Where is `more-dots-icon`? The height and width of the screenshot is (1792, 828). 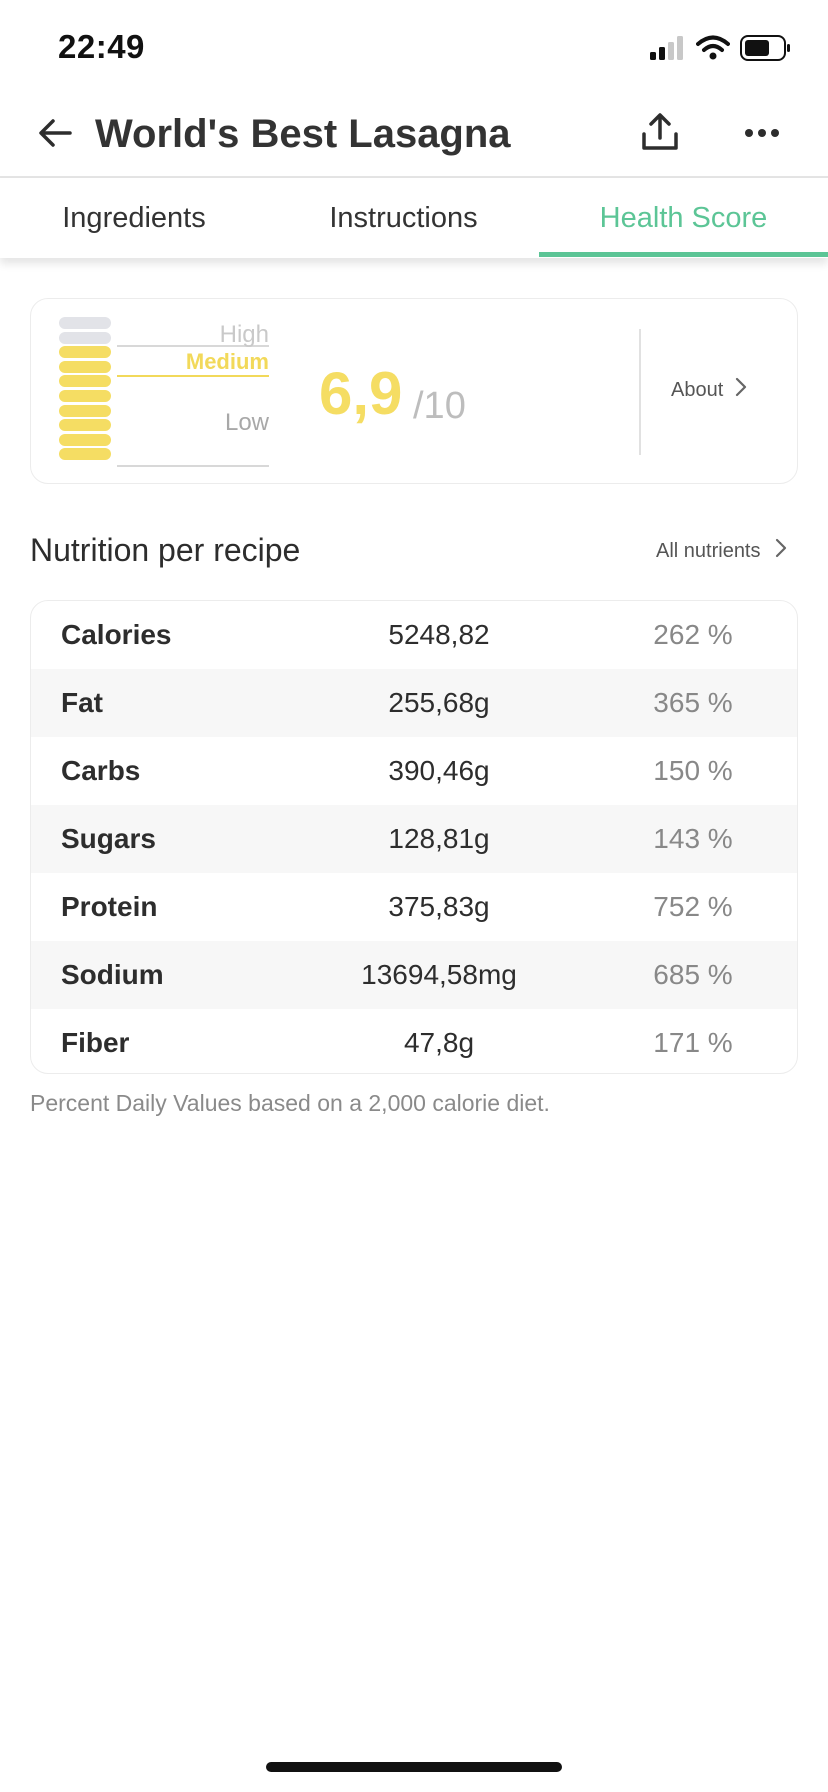
more-dots-icon is located at coordinates (762, 134).